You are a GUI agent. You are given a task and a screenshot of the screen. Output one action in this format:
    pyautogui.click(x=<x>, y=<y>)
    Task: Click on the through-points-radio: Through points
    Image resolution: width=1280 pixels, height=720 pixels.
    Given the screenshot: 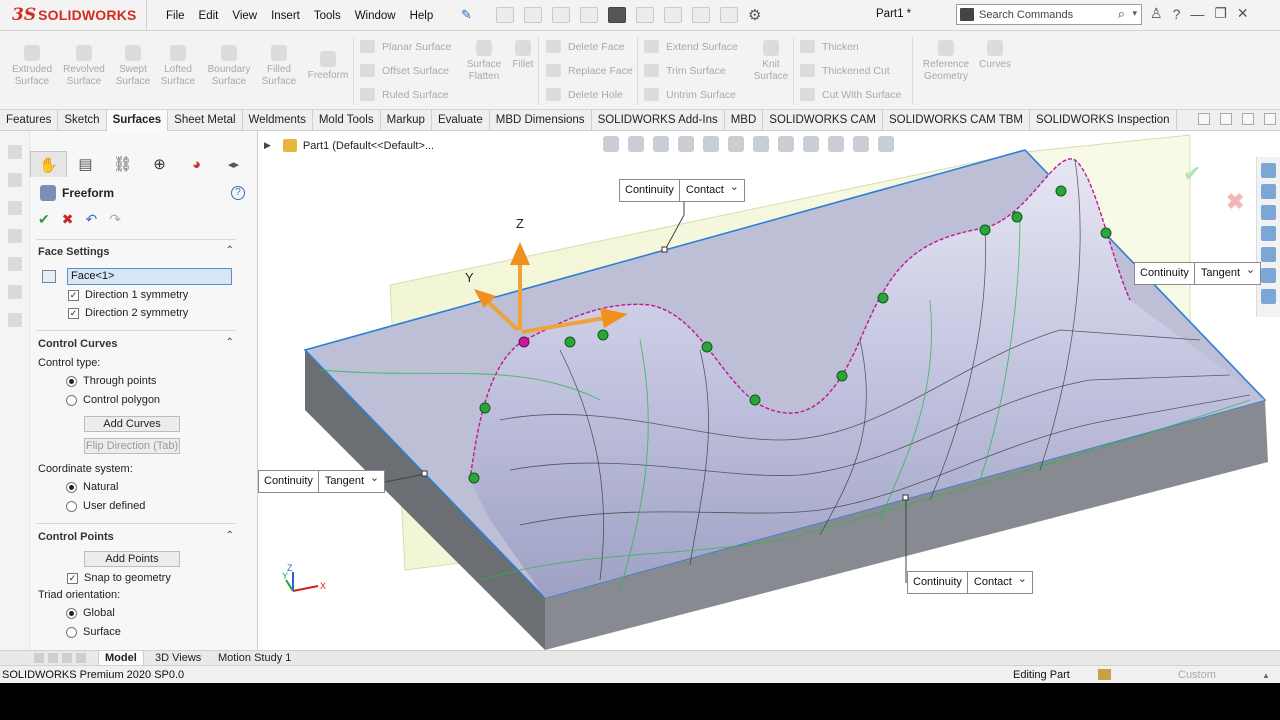 What is the action you would take?
    pyautogui.click(x=111, y=381)
    